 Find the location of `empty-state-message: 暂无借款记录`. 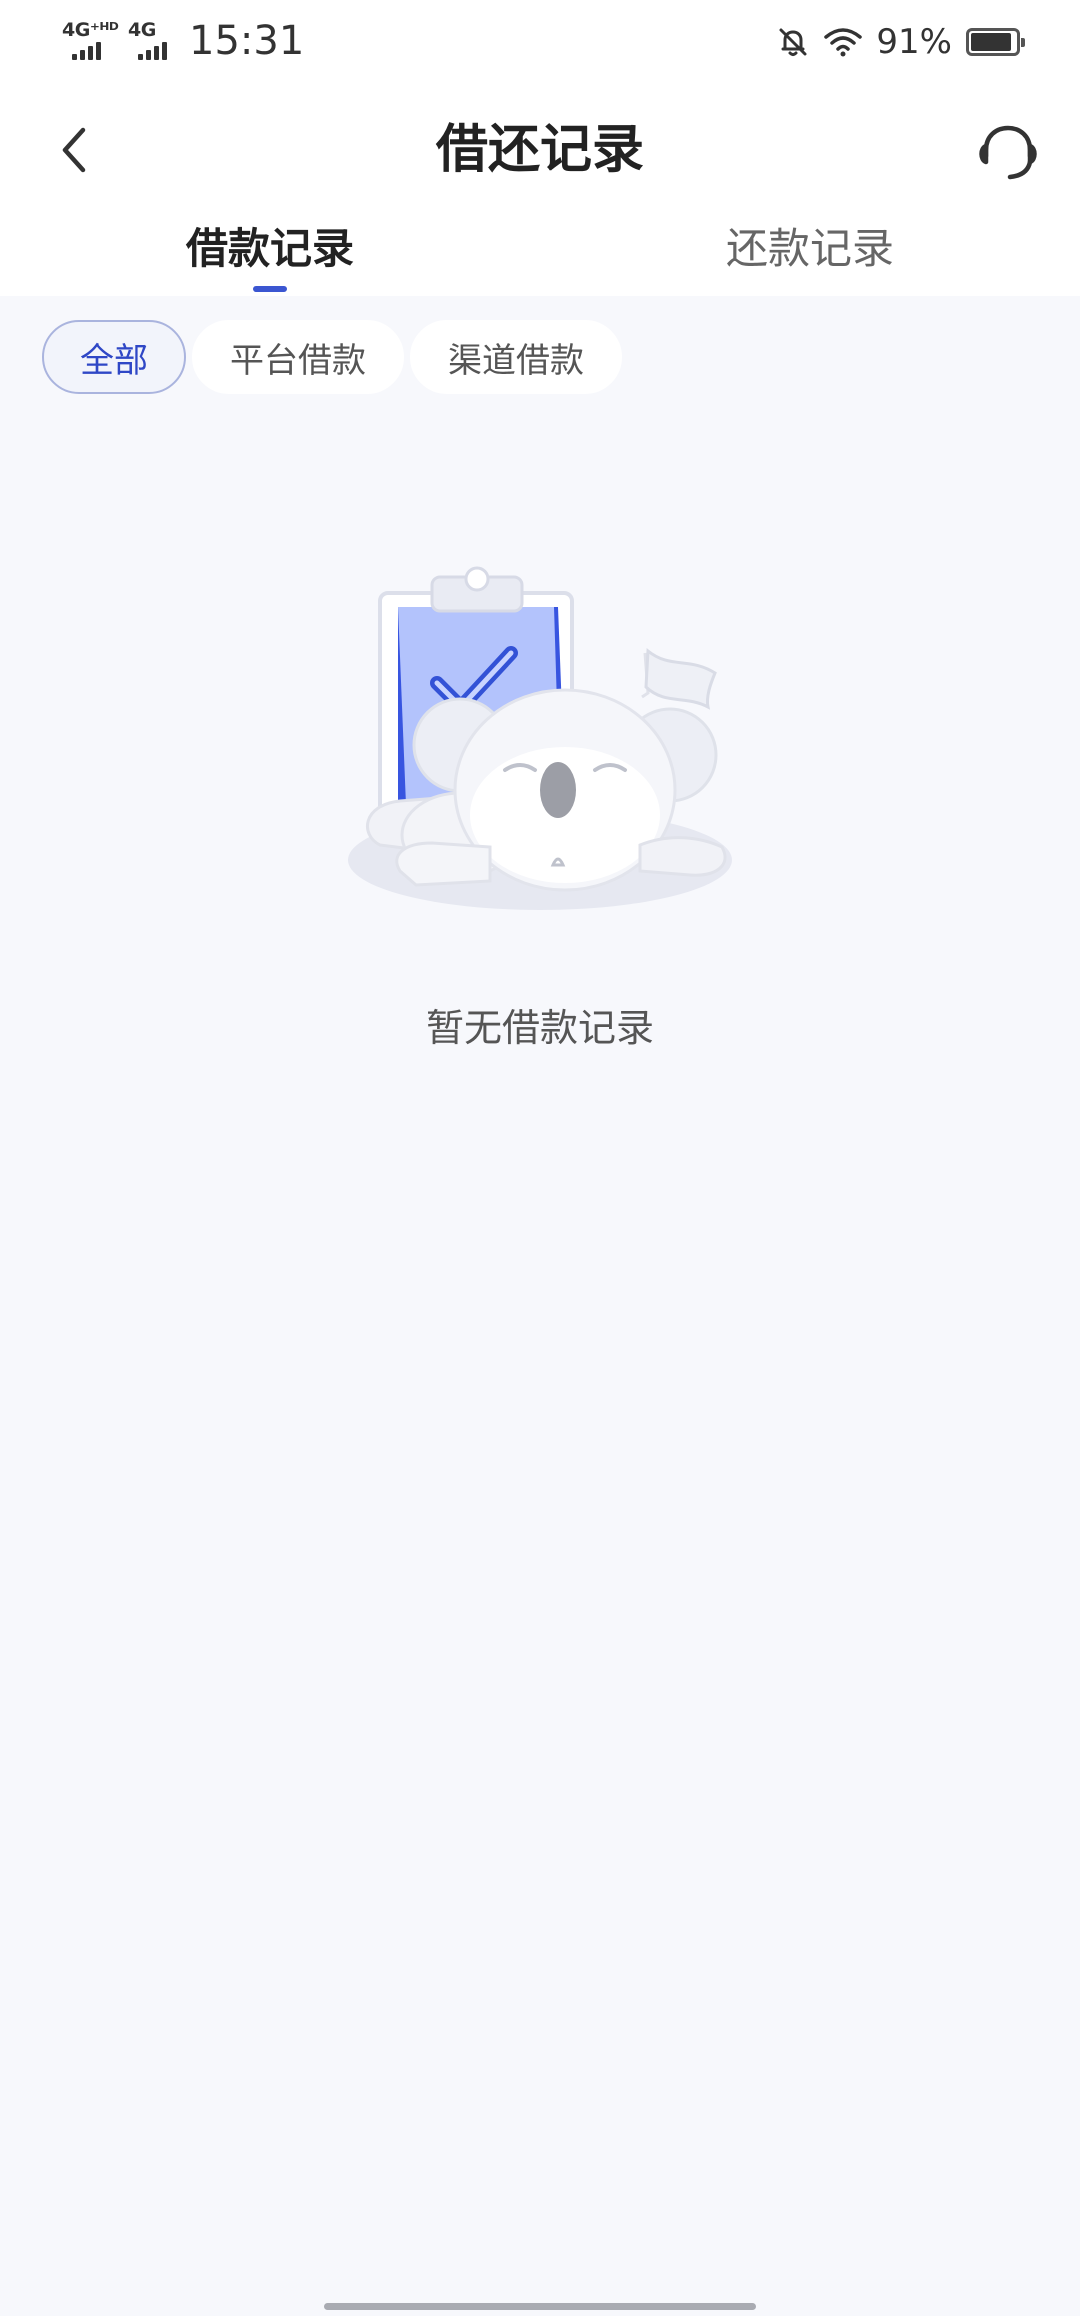

empty-state-message: 暂无借款记录 is located at coordinates (539, 1028).